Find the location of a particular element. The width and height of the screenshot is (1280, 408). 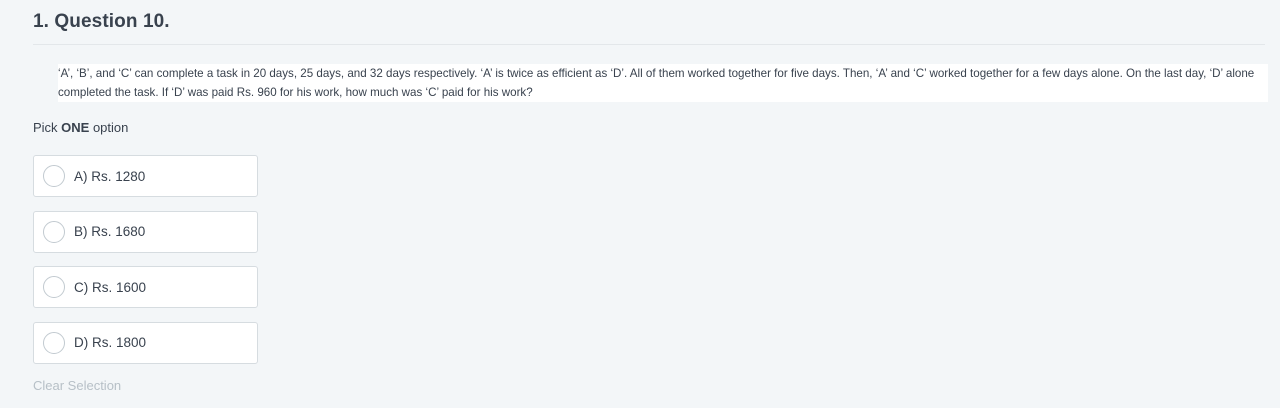

option-label: A) Rs. 1280 is located at coordinates (110, 176).